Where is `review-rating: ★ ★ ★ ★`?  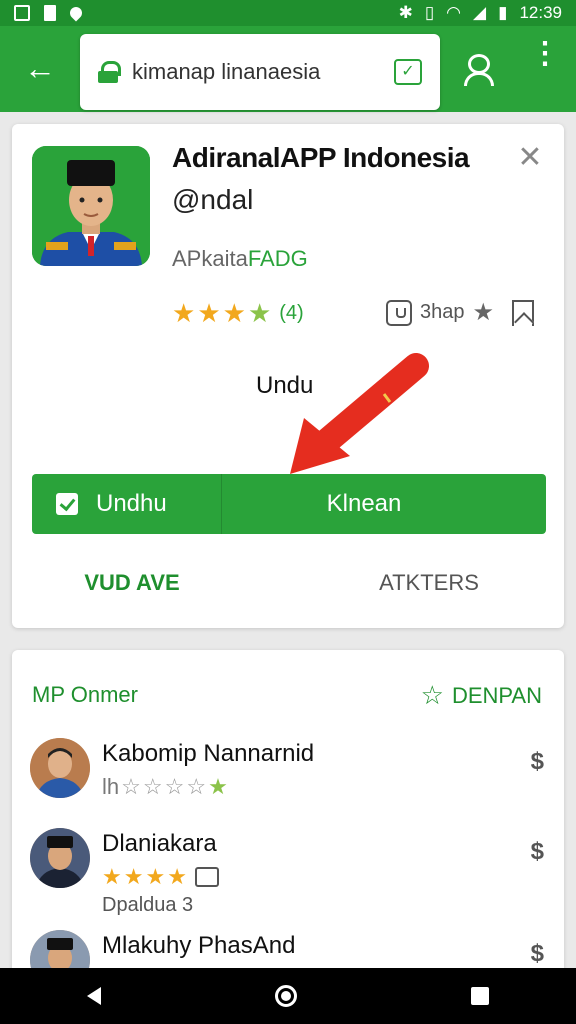
review-rating: ★ ★ ★ ★ is located at coordinates (160, 877).